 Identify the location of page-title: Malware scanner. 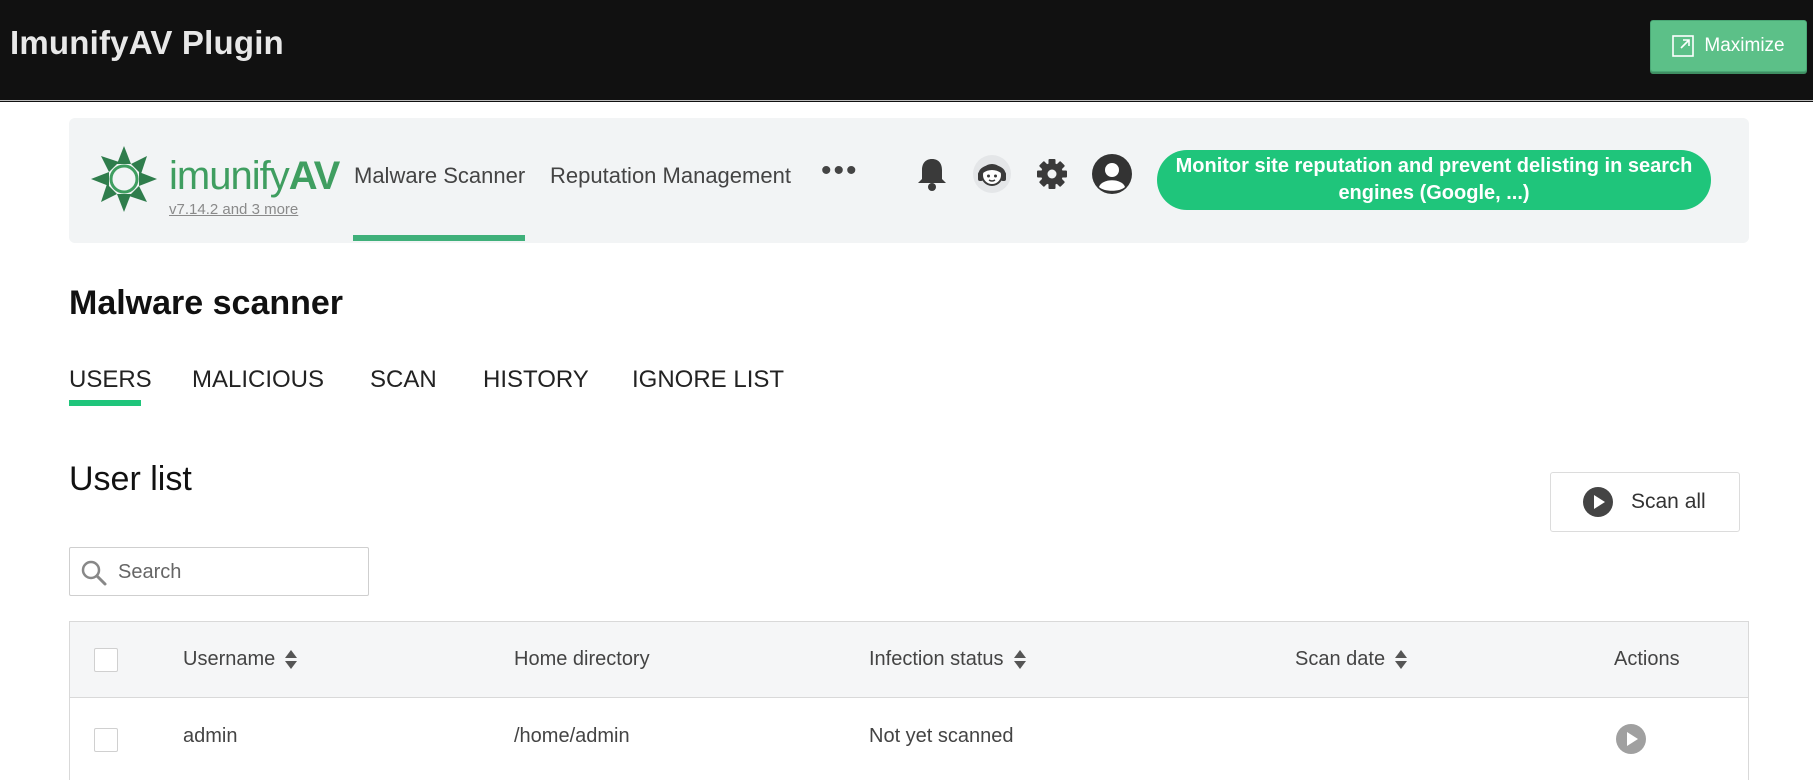
(206, 303).